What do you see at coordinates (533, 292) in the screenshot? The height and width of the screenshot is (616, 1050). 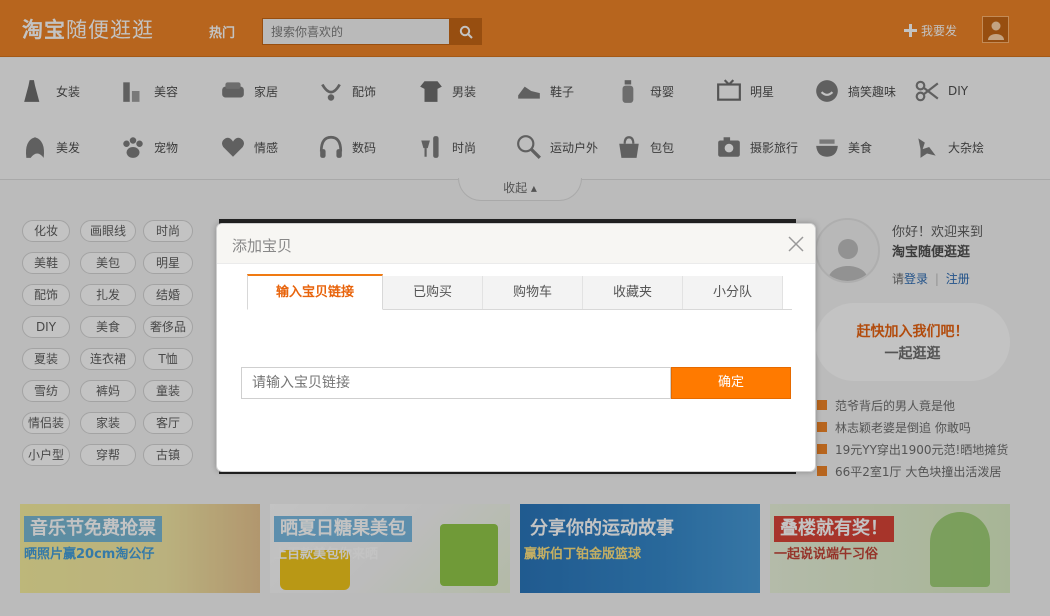 I see `tab-cart: 购物车` at bounding box center [533, 292].